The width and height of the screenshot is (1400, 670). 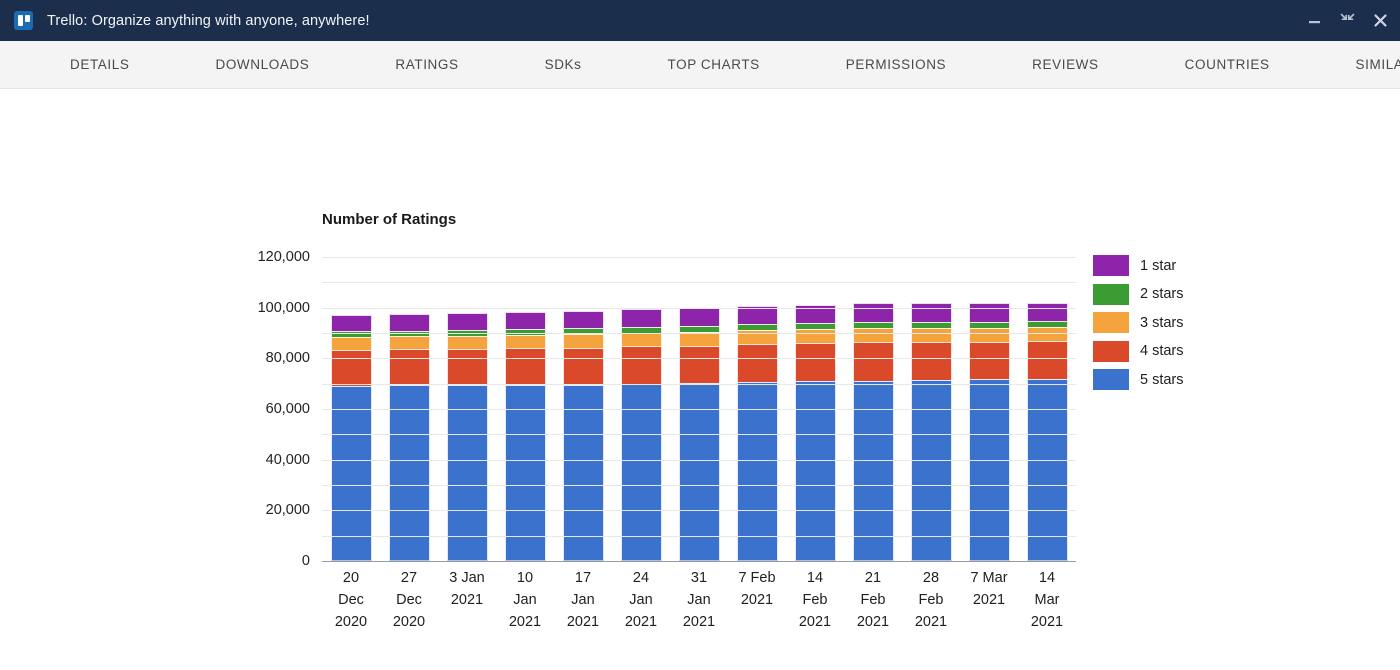 What do you see at coordinates (262, 64) in the screenshot?
I see `nav-item-downloads: DOWNLOADS` at bounding box center [262, 64].